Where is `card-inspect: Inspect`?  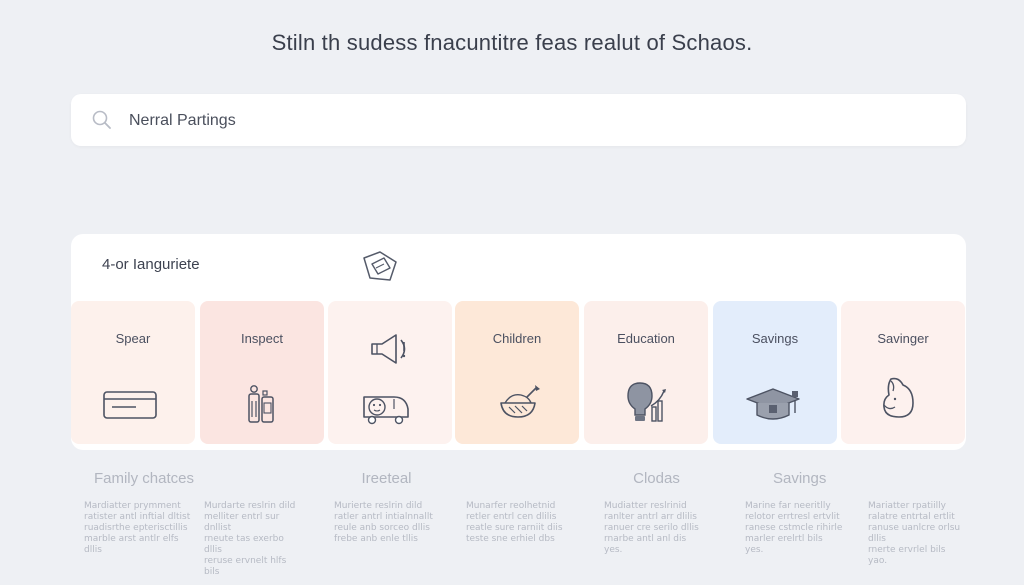
card-inspect: Inspect is located at coordinates (262, 372).